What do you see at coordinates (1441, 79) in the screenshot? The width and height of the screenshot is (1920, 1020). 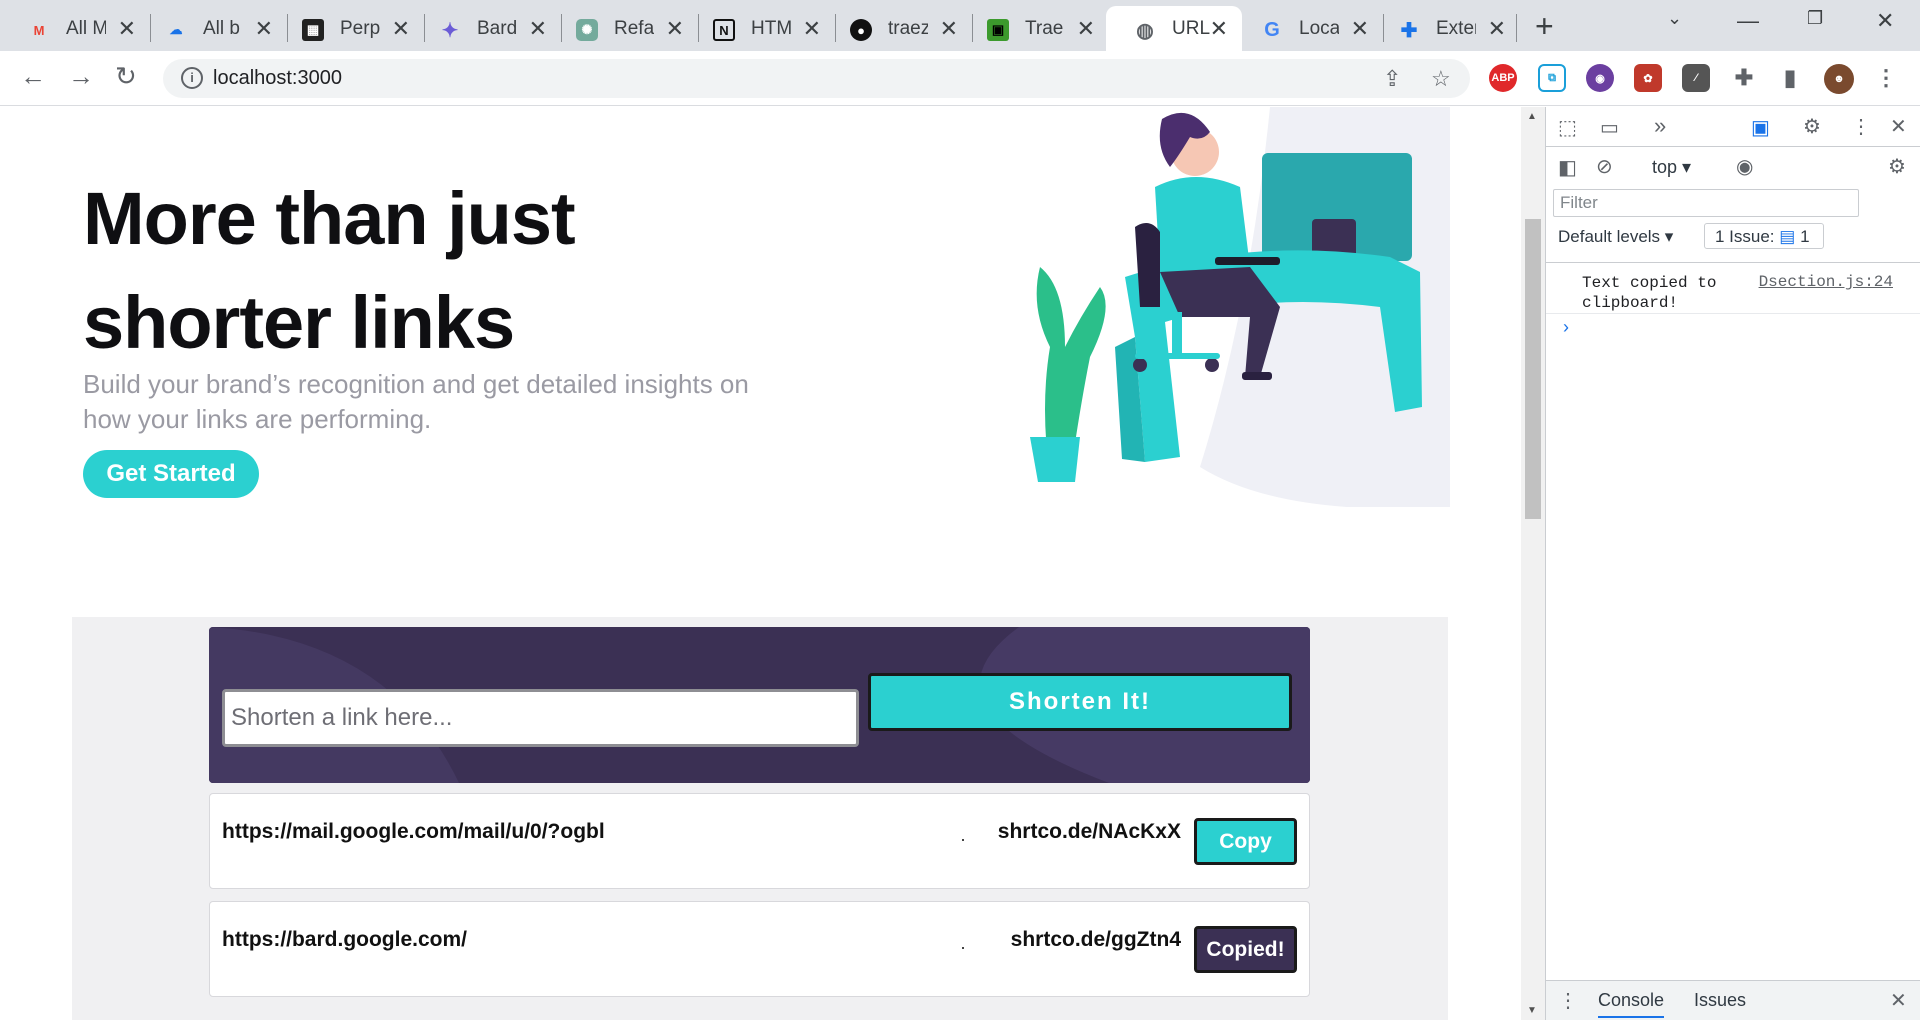 I see `bookmark-star-icon: ☆` at bounding box center [1441, 79].